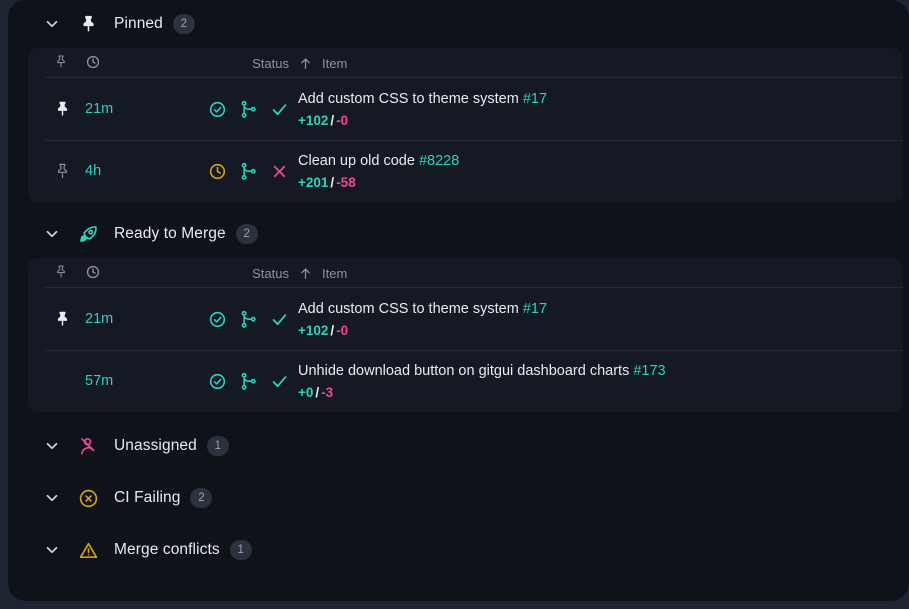 The width and height of the screenshot is (909, 609). I want to click on section-header-ready-to-merge: Ready to Merge 2, so click(458, 234).